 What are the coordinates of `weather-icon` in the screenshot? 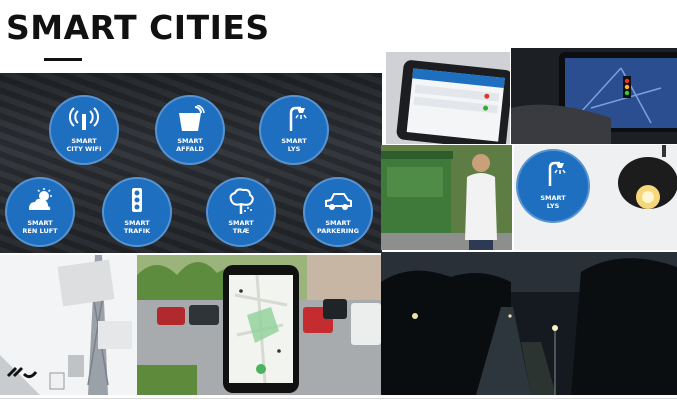 It's located at (40, 199).